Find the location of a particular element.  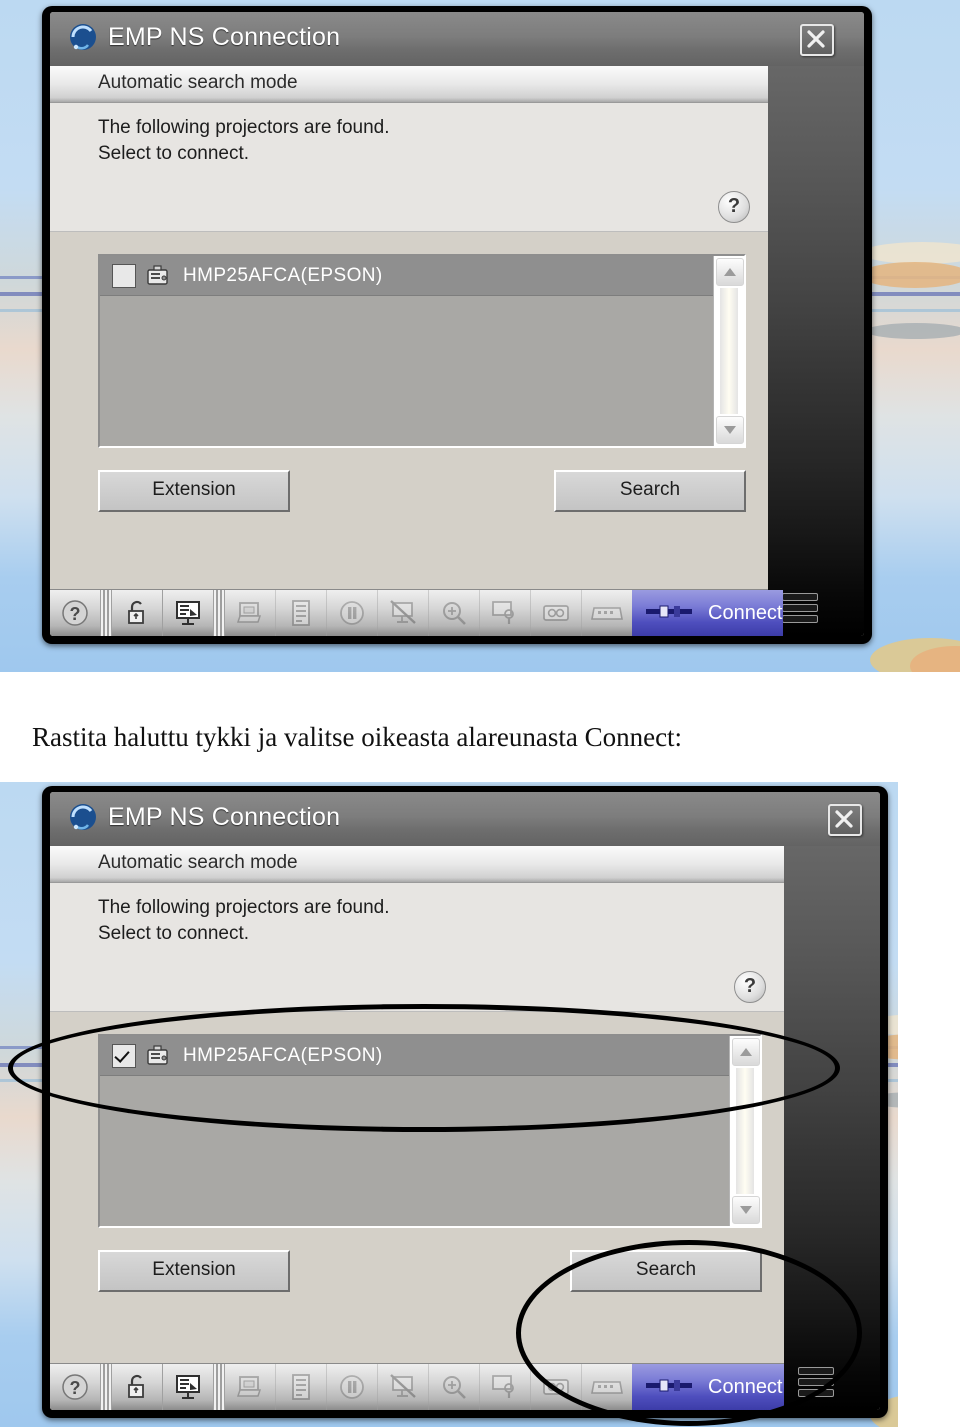

projector-name: HMP25AFCA(EPSON) is located at coordinates (283, 275).